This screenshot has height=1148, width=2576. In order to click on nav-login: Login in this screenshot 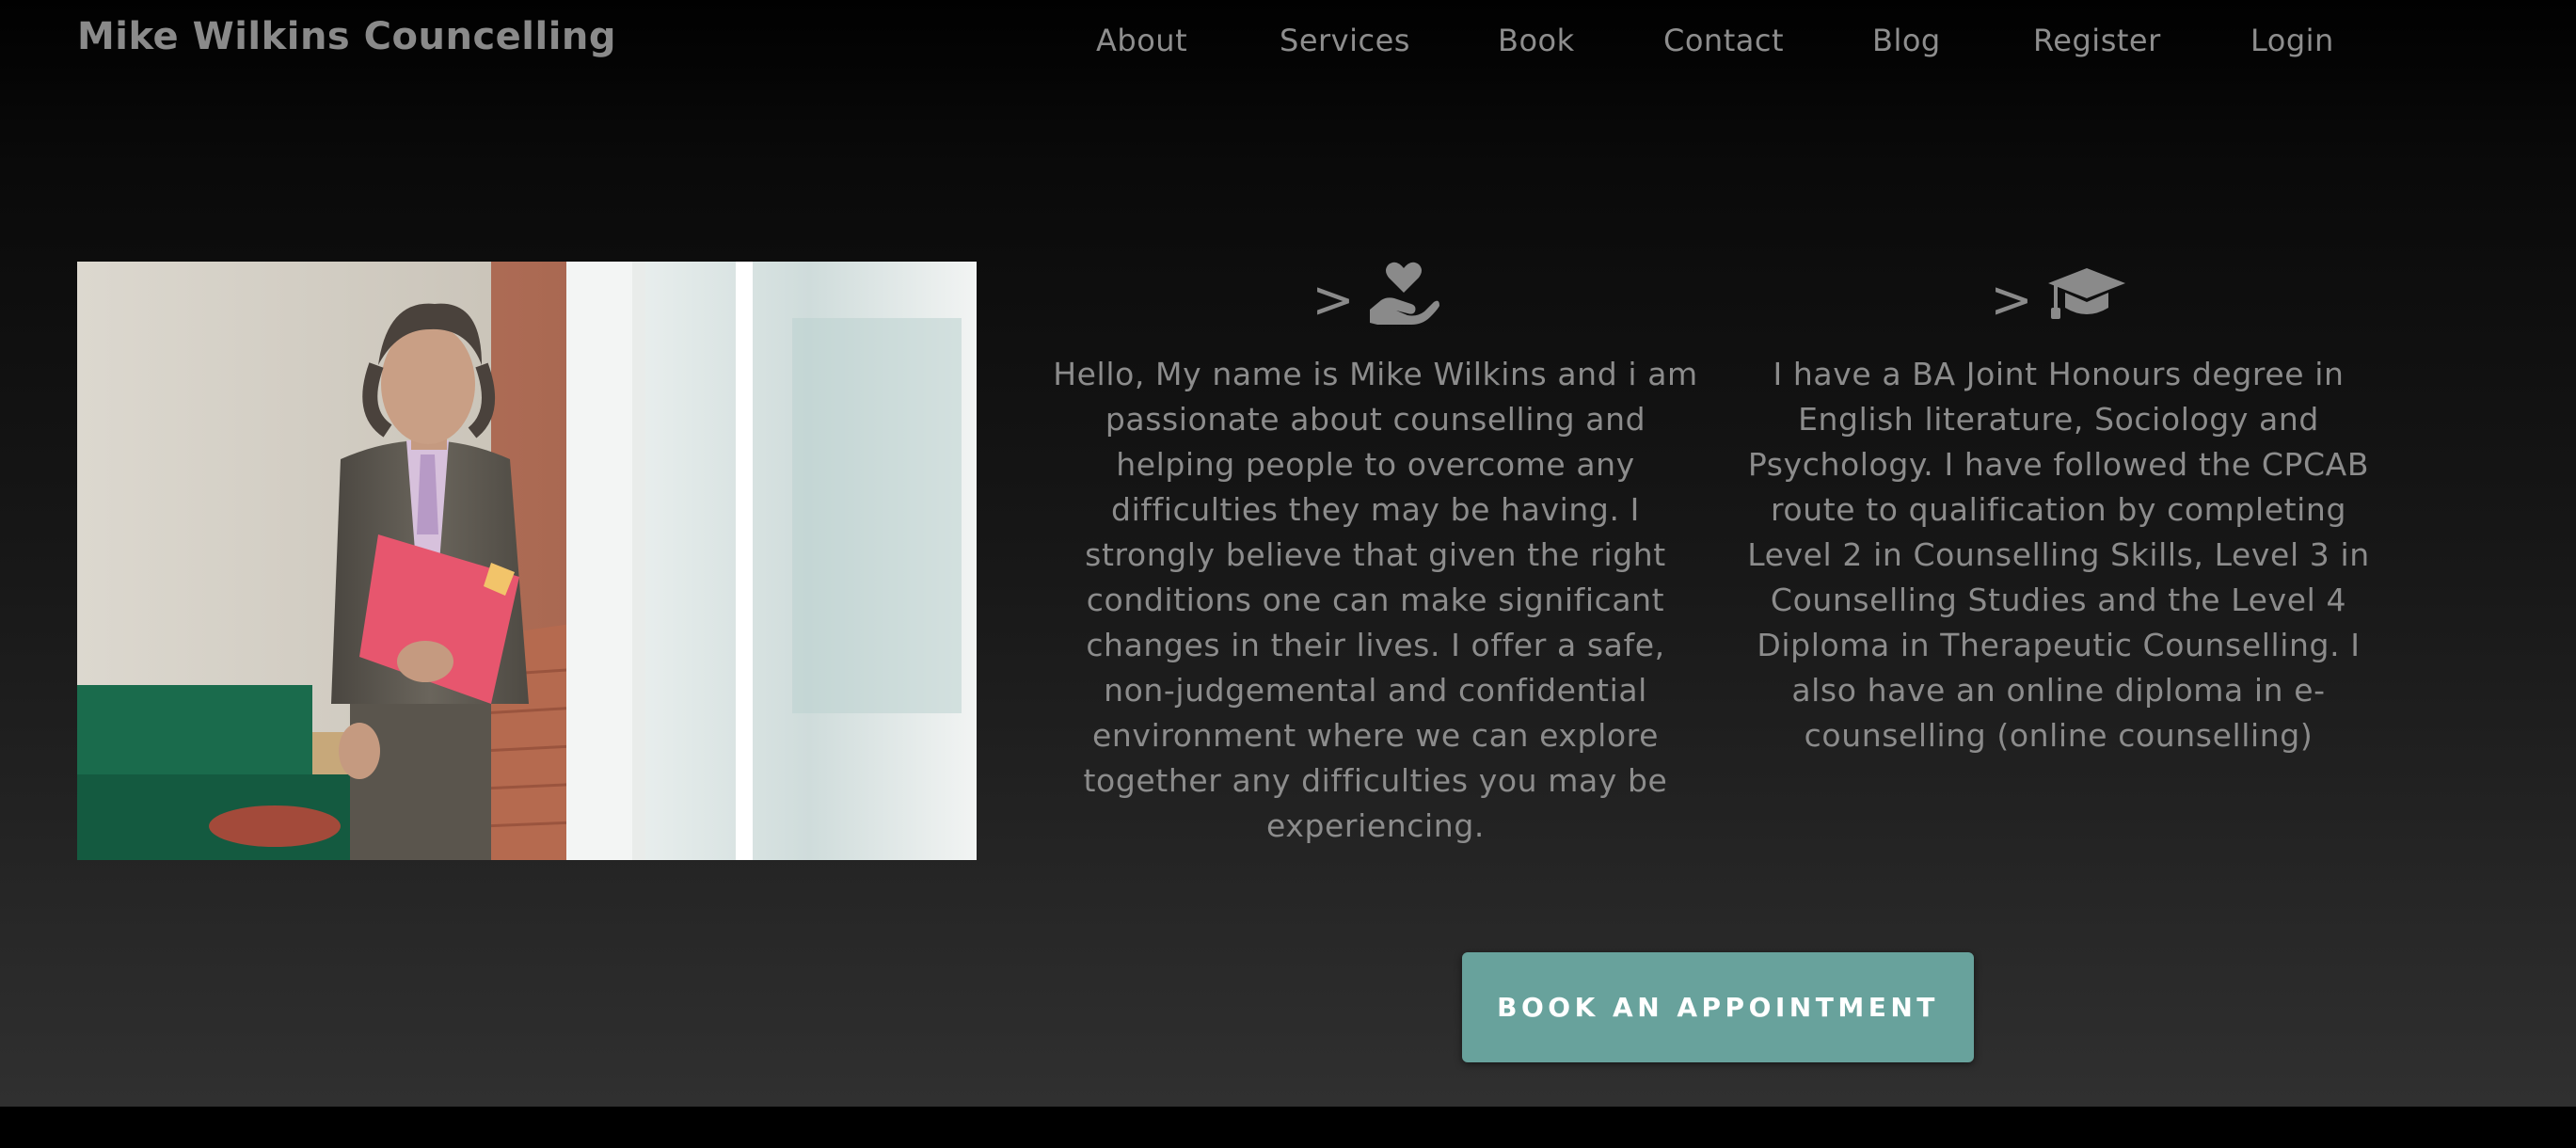, I will do `click(2292, 40)`.